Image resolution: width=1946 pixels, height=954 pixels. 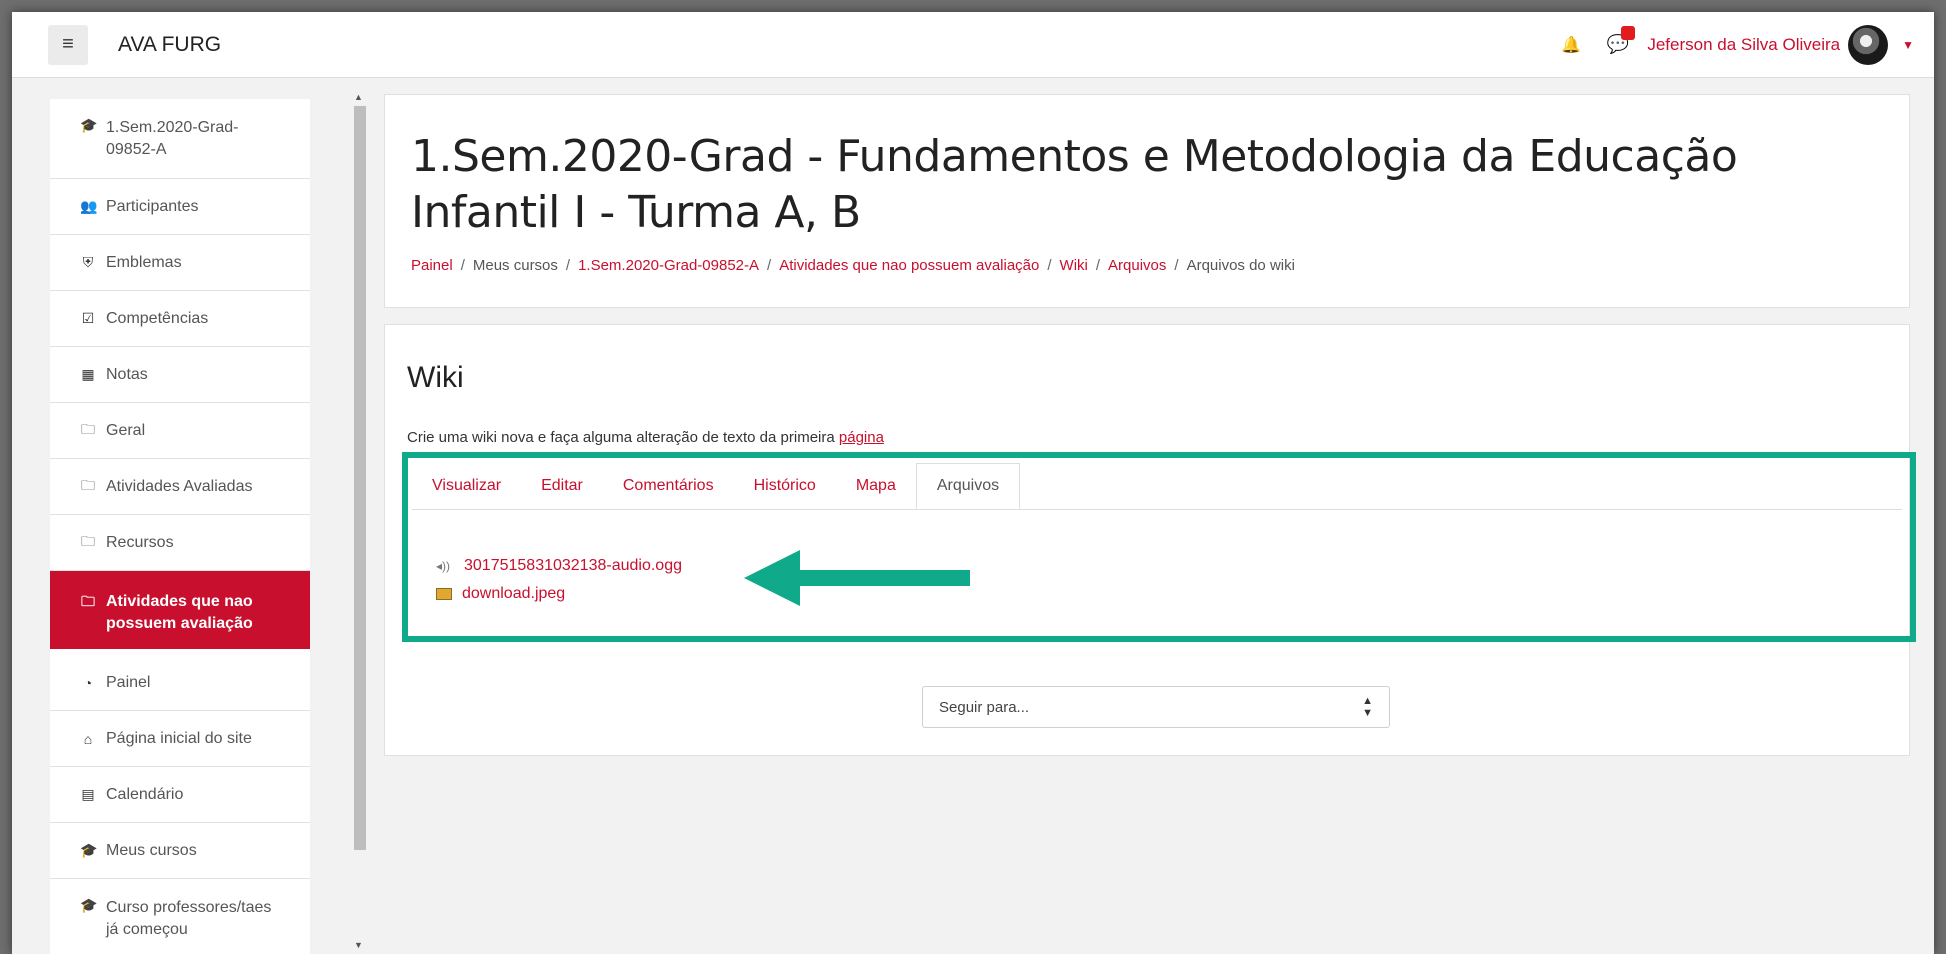 What do you see at coordinates (1137, 265) in the screenshot?
I see `breadcrumb-files: Arquivos` at bounding box center [1137, 265].